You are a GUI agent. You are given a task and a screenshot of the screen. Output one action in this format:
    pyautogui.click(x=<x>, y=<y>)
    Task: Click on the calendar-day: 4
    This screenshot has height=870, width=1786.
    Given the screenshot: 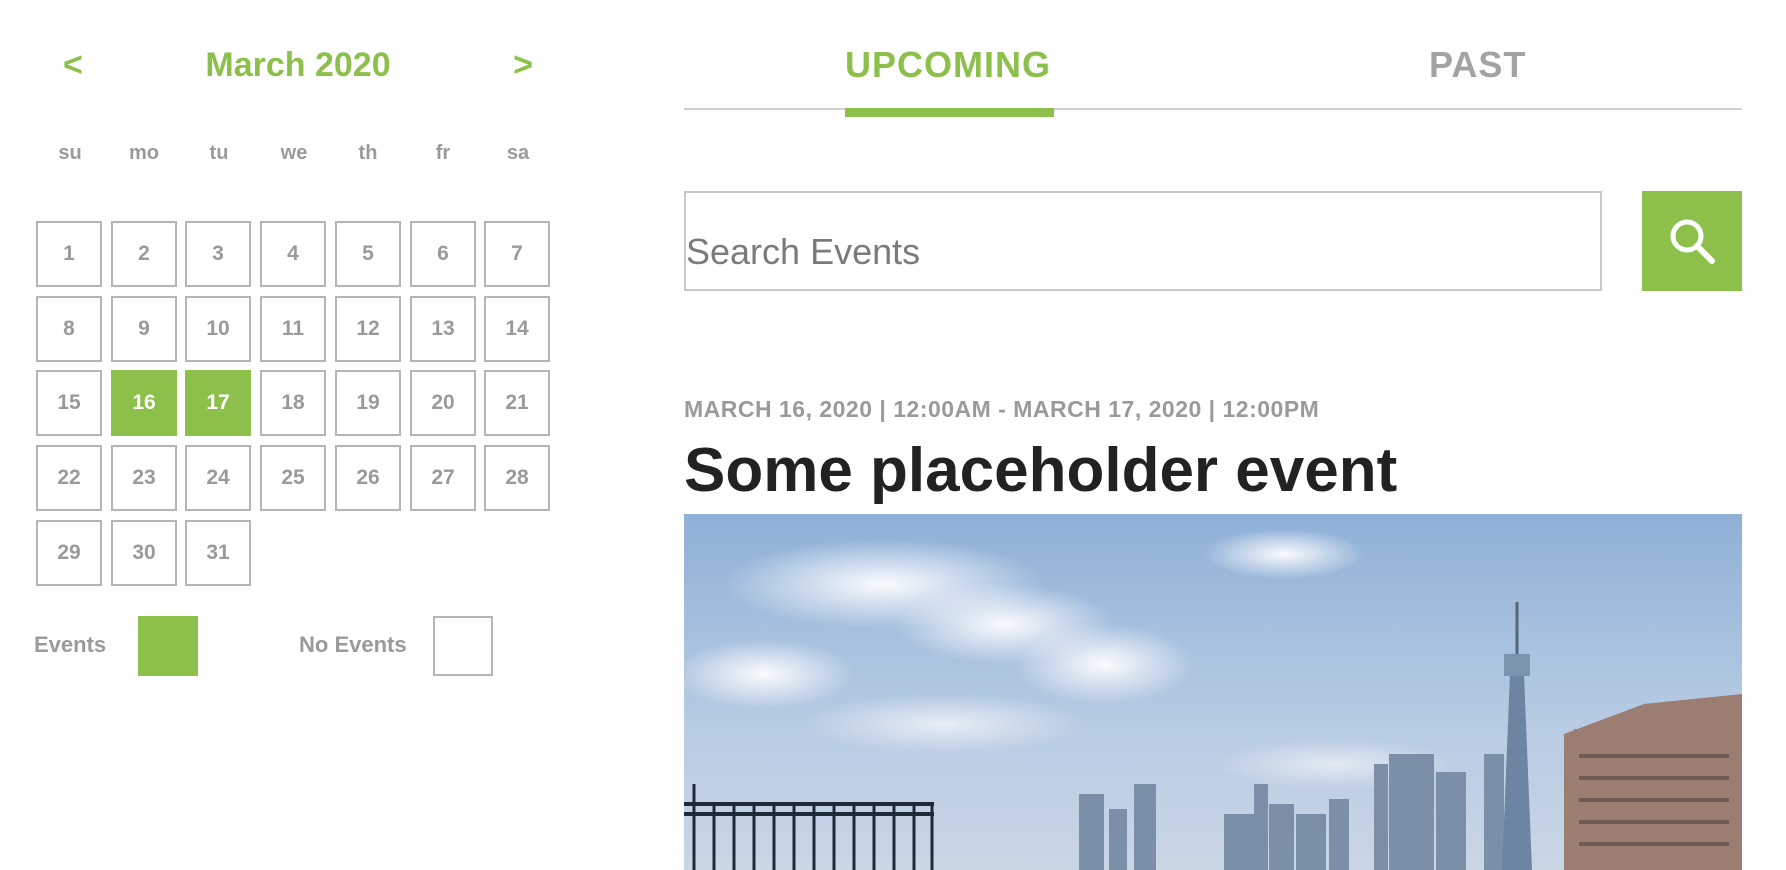 What is the action you would take?
    pyautogui.click(x=293, y=254)
    